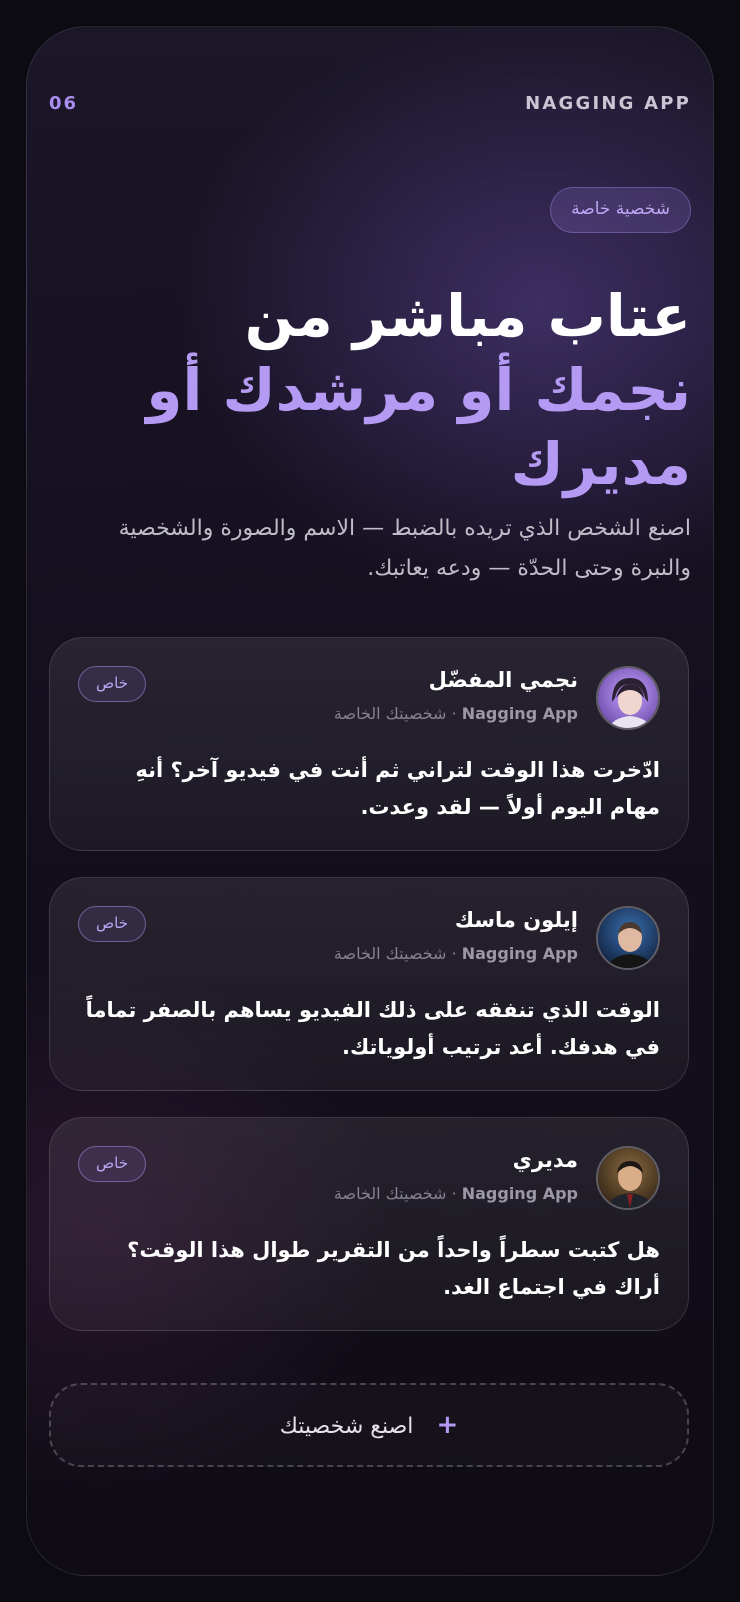 The image size is (740, 1602). Describe the element at coordinates (467, 316) in the screenshot. I see `headline-primary: عتاب مباشر من` at that location.